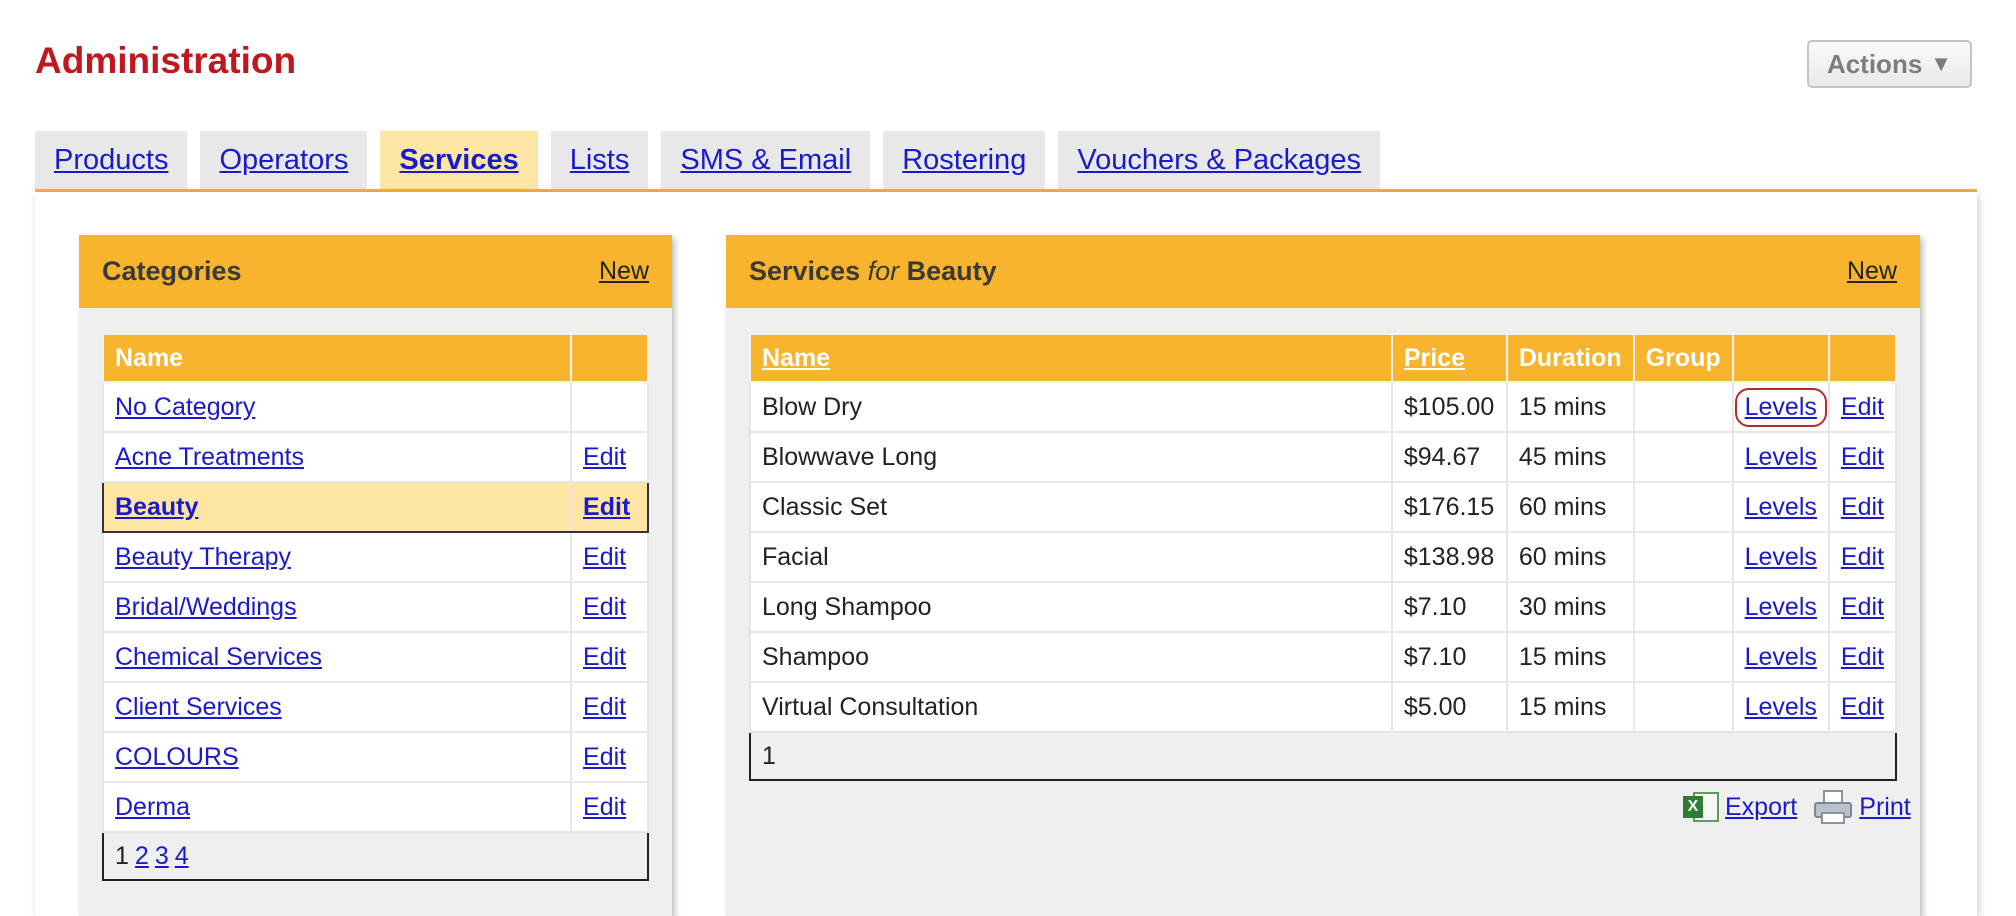 The width and height of the screenshot is (2016, 916). Describe the element at coordinates (599, 160) in the screenshot. I see `tab-lists: Lists` at that location.